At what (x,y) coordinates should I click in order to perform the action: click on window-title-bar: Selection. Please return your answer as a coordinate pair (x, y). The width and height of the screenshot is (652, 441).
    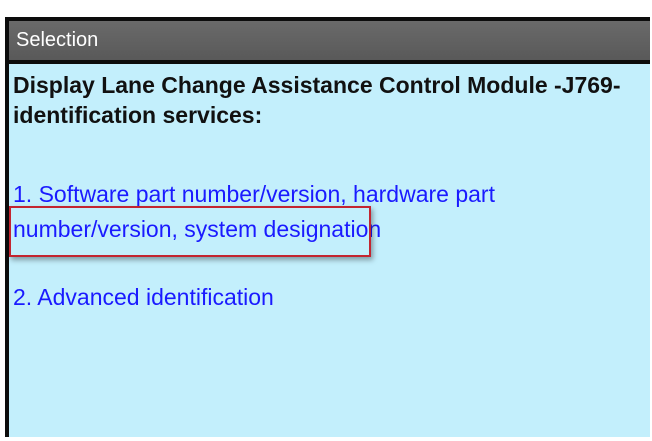
    Looking at the image, I should click on (329, 40).